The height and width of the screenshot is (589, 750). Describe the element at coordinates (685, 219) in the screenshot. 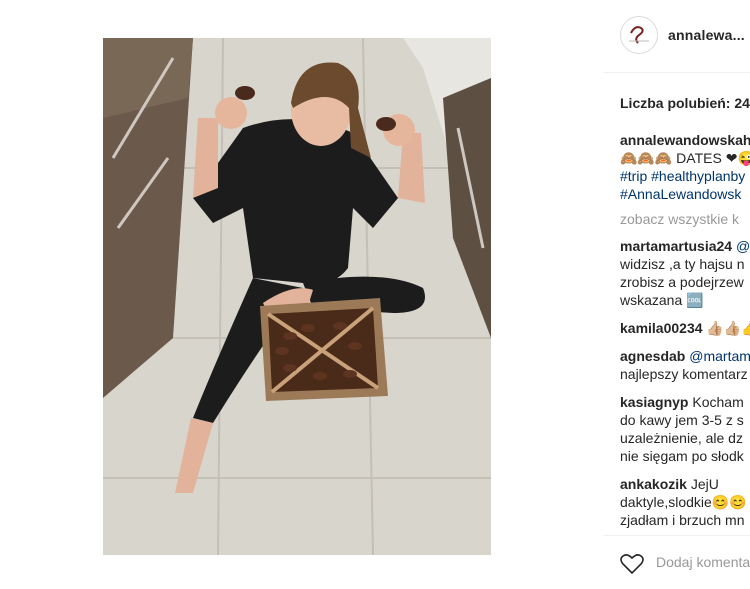

I see `view-all-comments-link: zobacz wszystkie k` at that location.